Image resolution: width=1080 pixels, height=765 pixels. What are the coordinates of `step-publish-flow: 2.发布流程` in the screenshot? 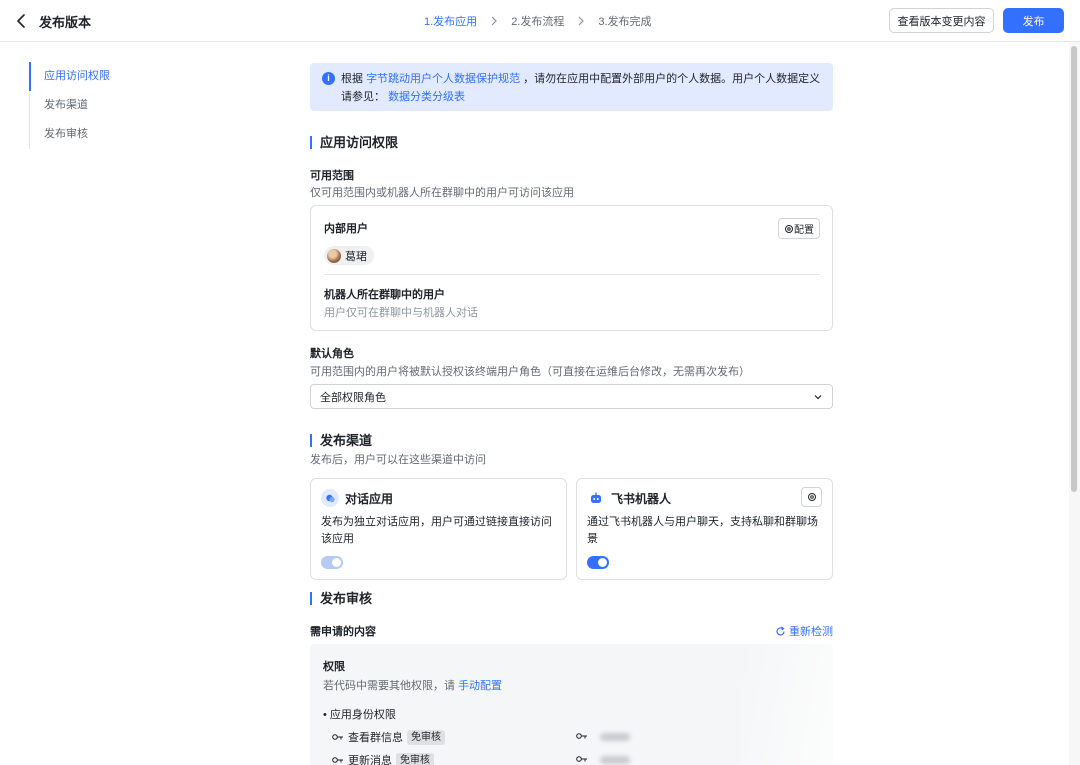 It's located at (538, 22).